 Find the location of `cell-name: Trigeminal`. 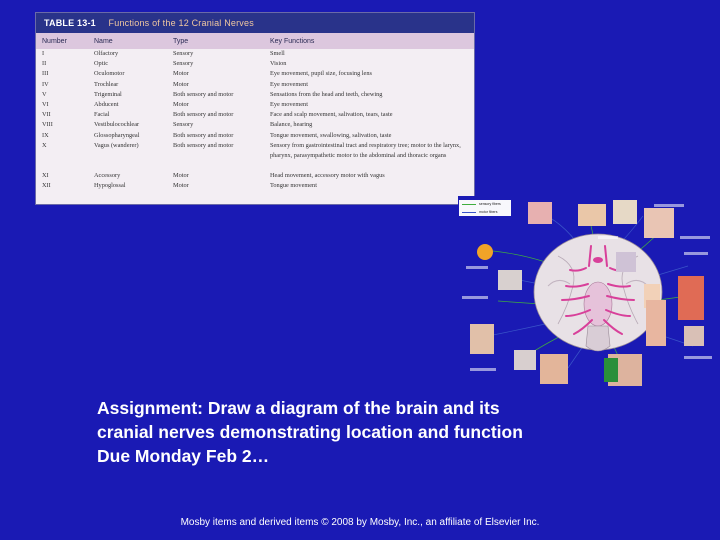

cell-name: Trigeminal is located at coordinates (108, 94).